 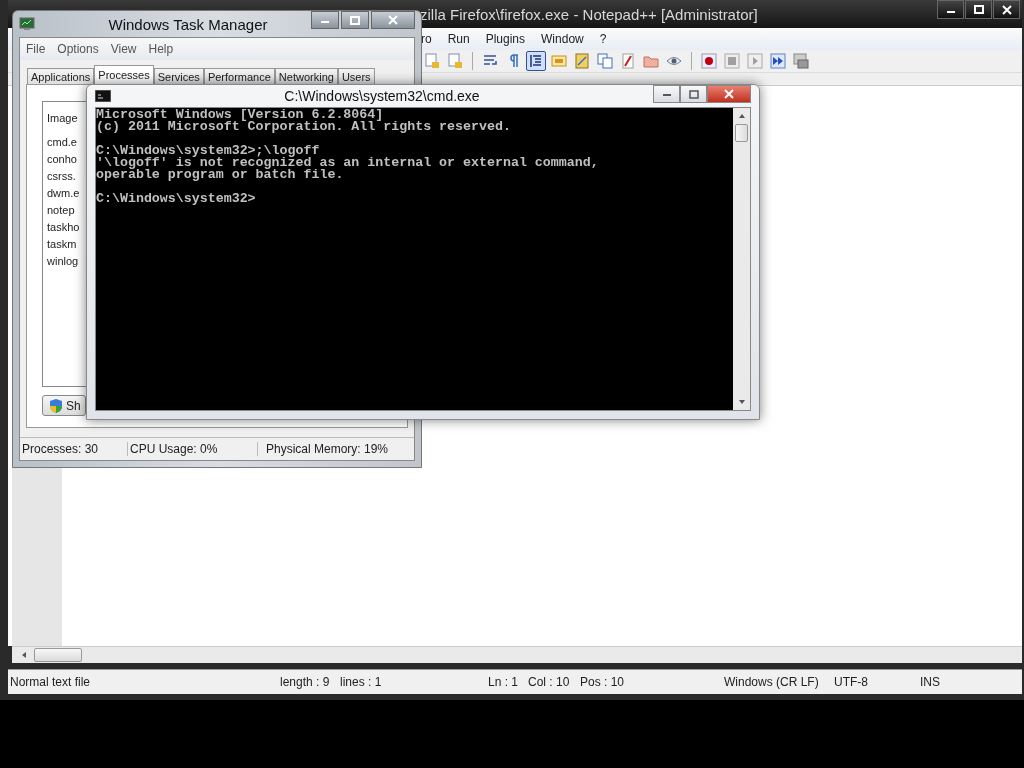 What do you see at coordinates (305, 682) in the screenshot?
I see `length-label: length : 9` at bounding box center [305, 682].